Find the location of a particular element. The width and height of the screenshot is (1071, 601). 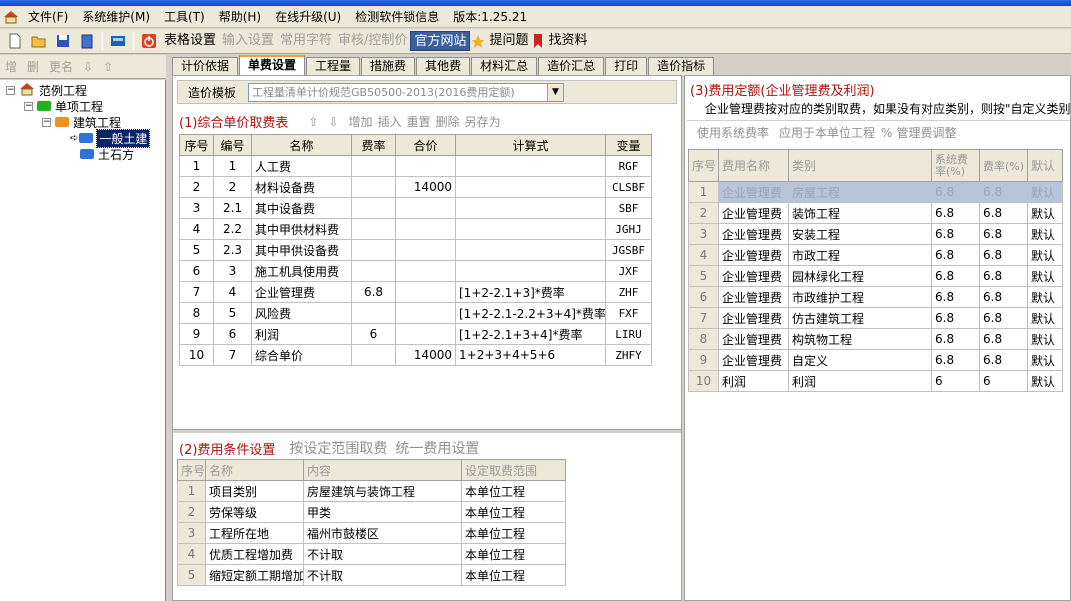

tree-node-earthwork: 土石方 is located at coordinates (107, 154).